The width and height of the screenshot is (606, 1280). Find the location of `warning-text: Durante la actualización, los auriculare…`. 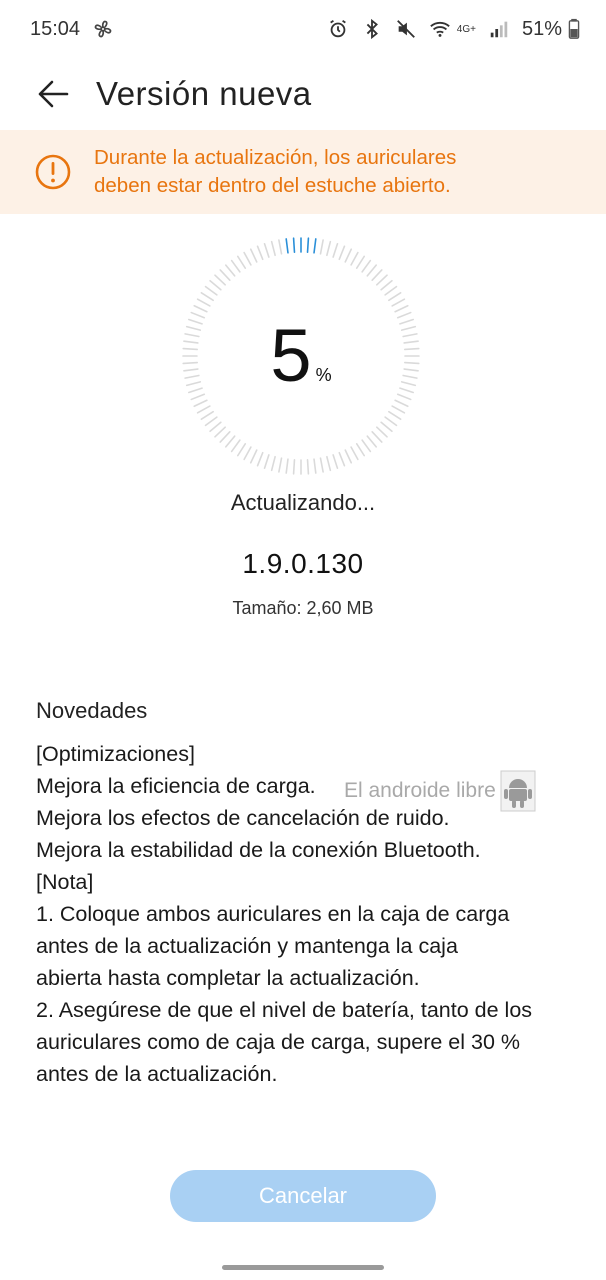

warning-text: Durante la actualización, los auriculare… is located at coordinates (275, 171).